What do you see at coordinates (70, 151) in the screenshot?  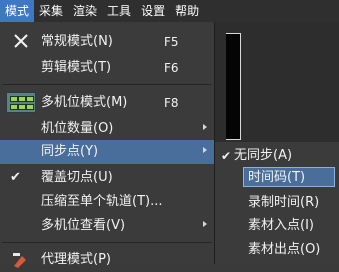 I see `menu-item-label: 同步点(Y)` at bounding box center [70, 151].